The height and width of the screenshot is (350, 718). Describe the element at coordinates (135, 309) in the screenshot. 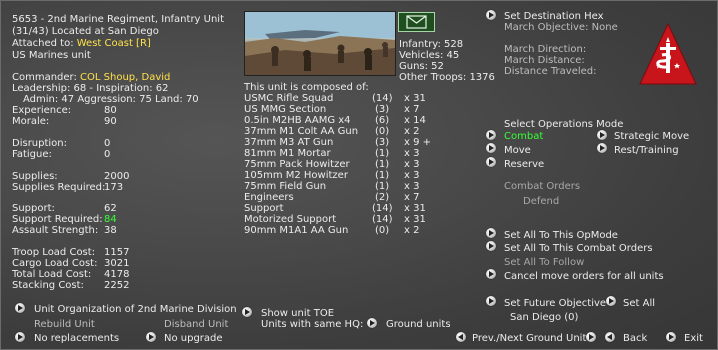

I see `unit-organization-button: Unit Organization of 2nd Marine Division` at that location.